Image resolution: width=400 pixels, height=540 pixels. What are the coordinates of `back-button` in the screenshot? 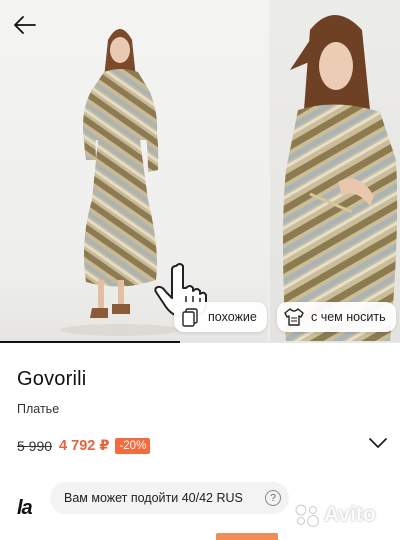 It's located at (25, 25).